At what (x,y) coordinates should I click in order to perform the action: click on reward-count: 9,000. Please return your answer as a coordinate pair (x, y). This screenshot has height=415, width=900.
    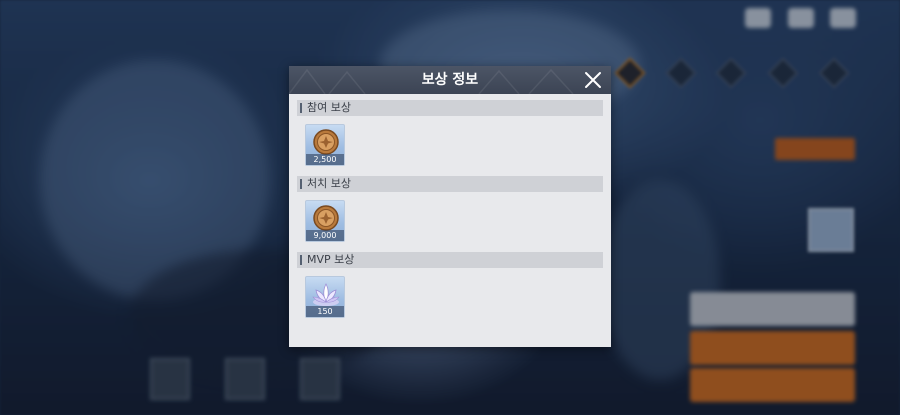
    Looking at the image, I should click on (325, 235).